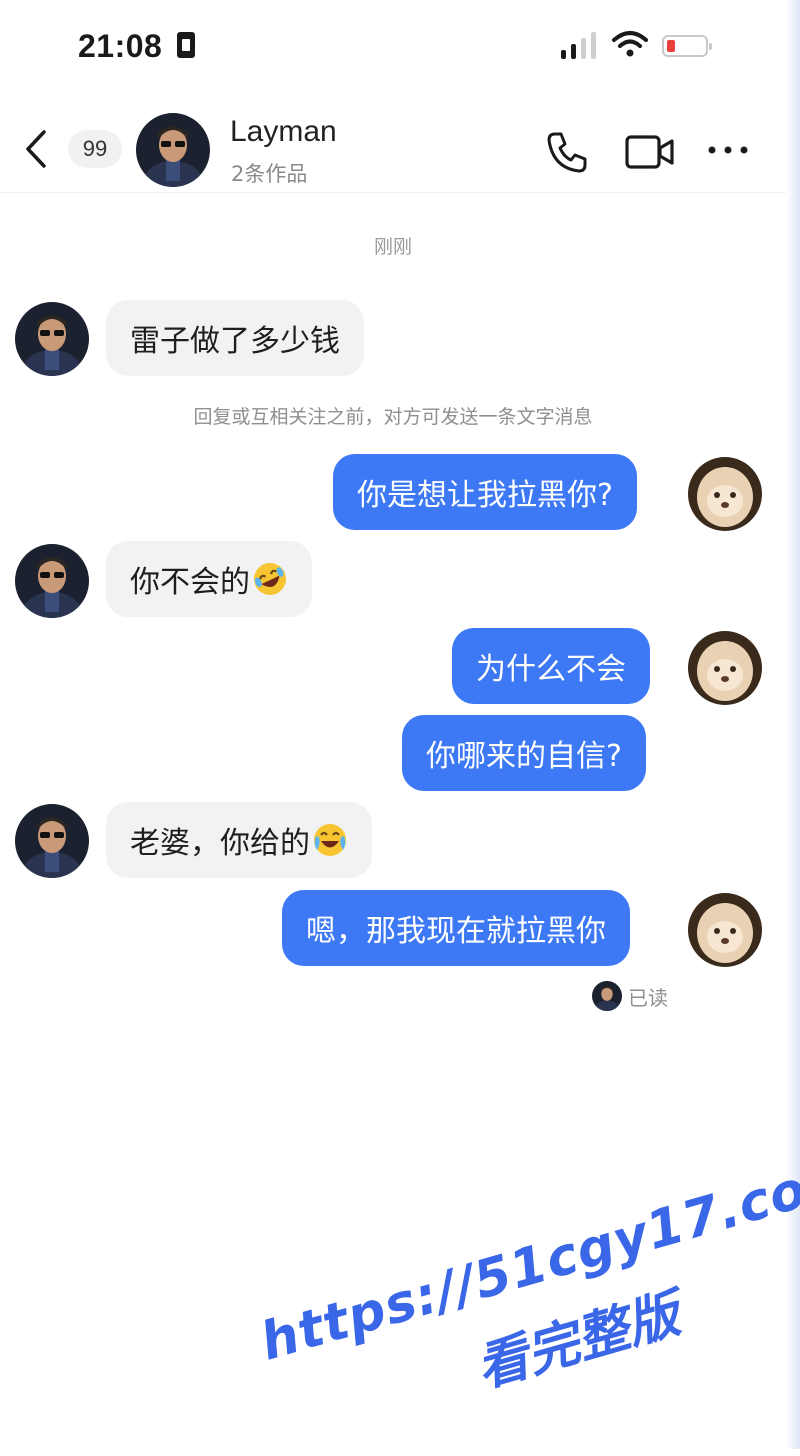  What do you see at coordinates (650, 152) in the screenshot?
I see `video-call-icon` at bounding box center [650, 152].